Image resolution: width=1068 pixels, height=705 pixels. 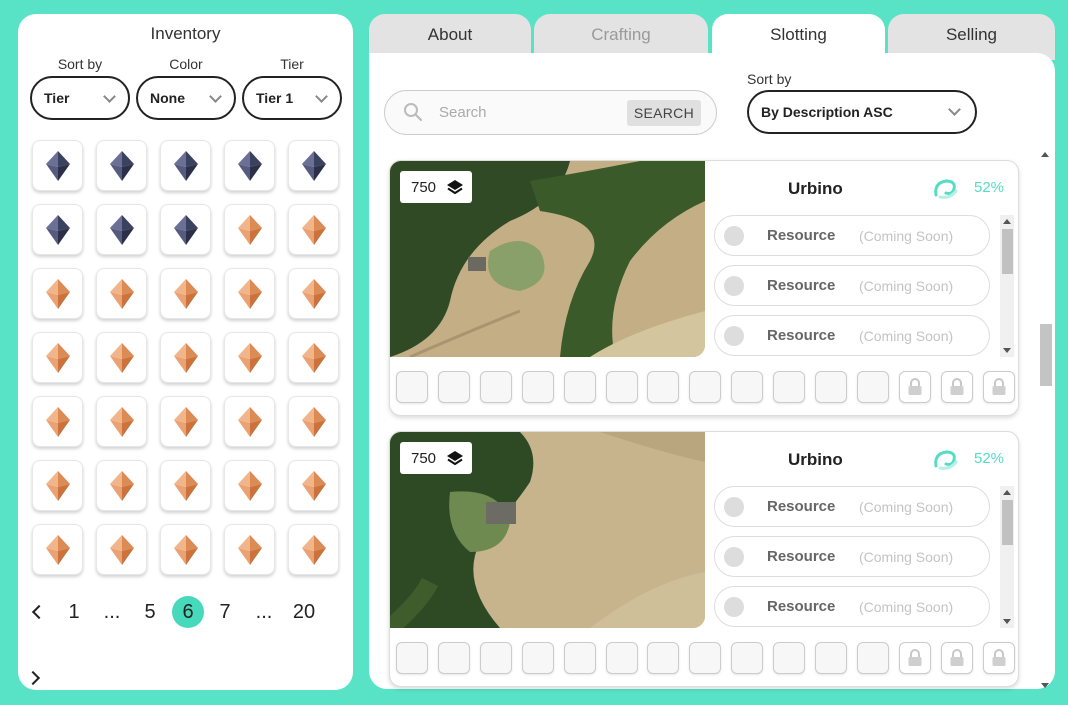 I want to click on previous-page-arrow-icon, so click(x=39, y=612).